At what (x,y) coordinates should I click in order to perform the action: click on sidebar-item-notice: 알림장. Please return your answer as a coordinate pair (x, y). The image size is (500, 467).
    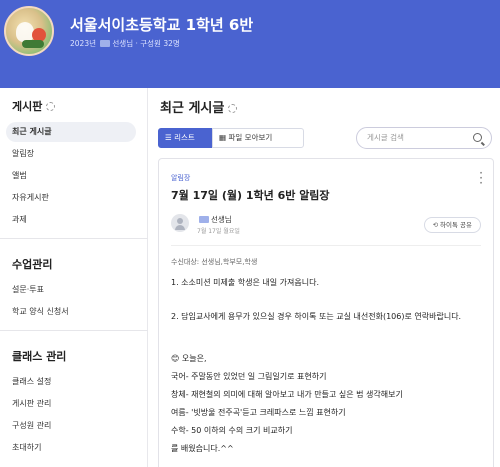
    Looking at the image, I should click on (71, 154).